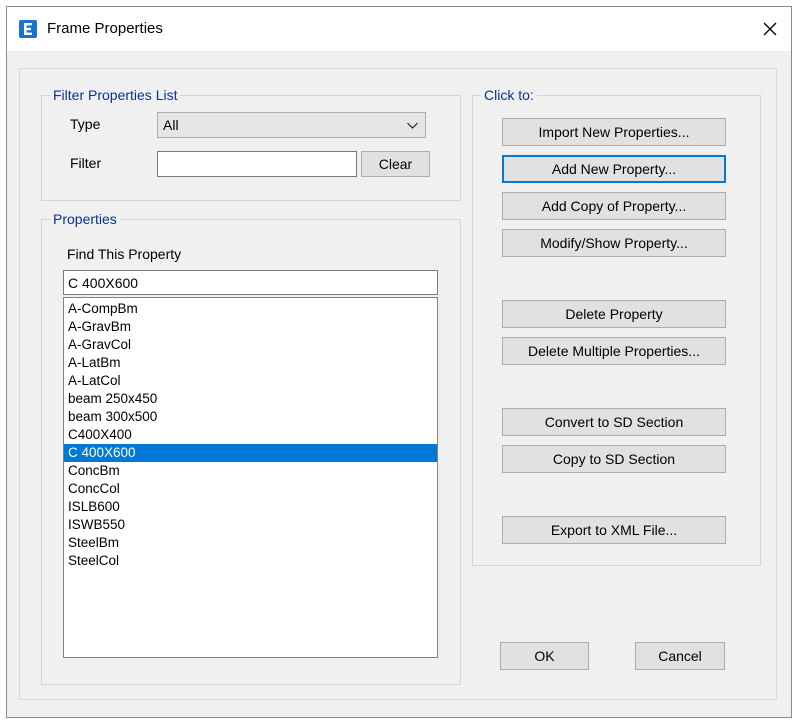  Describe the element at coordinates (544, 656) in the screenshot. I see `ok-button: OK` at that location.